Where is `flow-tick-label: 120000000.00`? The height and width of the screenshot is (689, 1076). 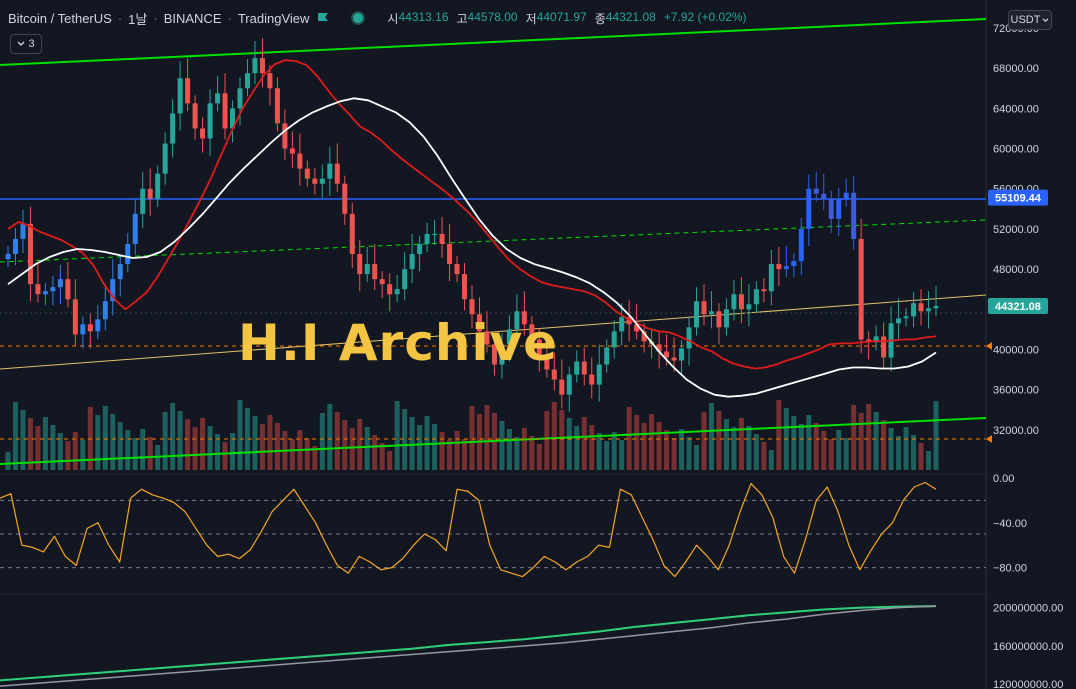 flow-tick-label: 120000000.00 is located at coordinates (1028, 684).